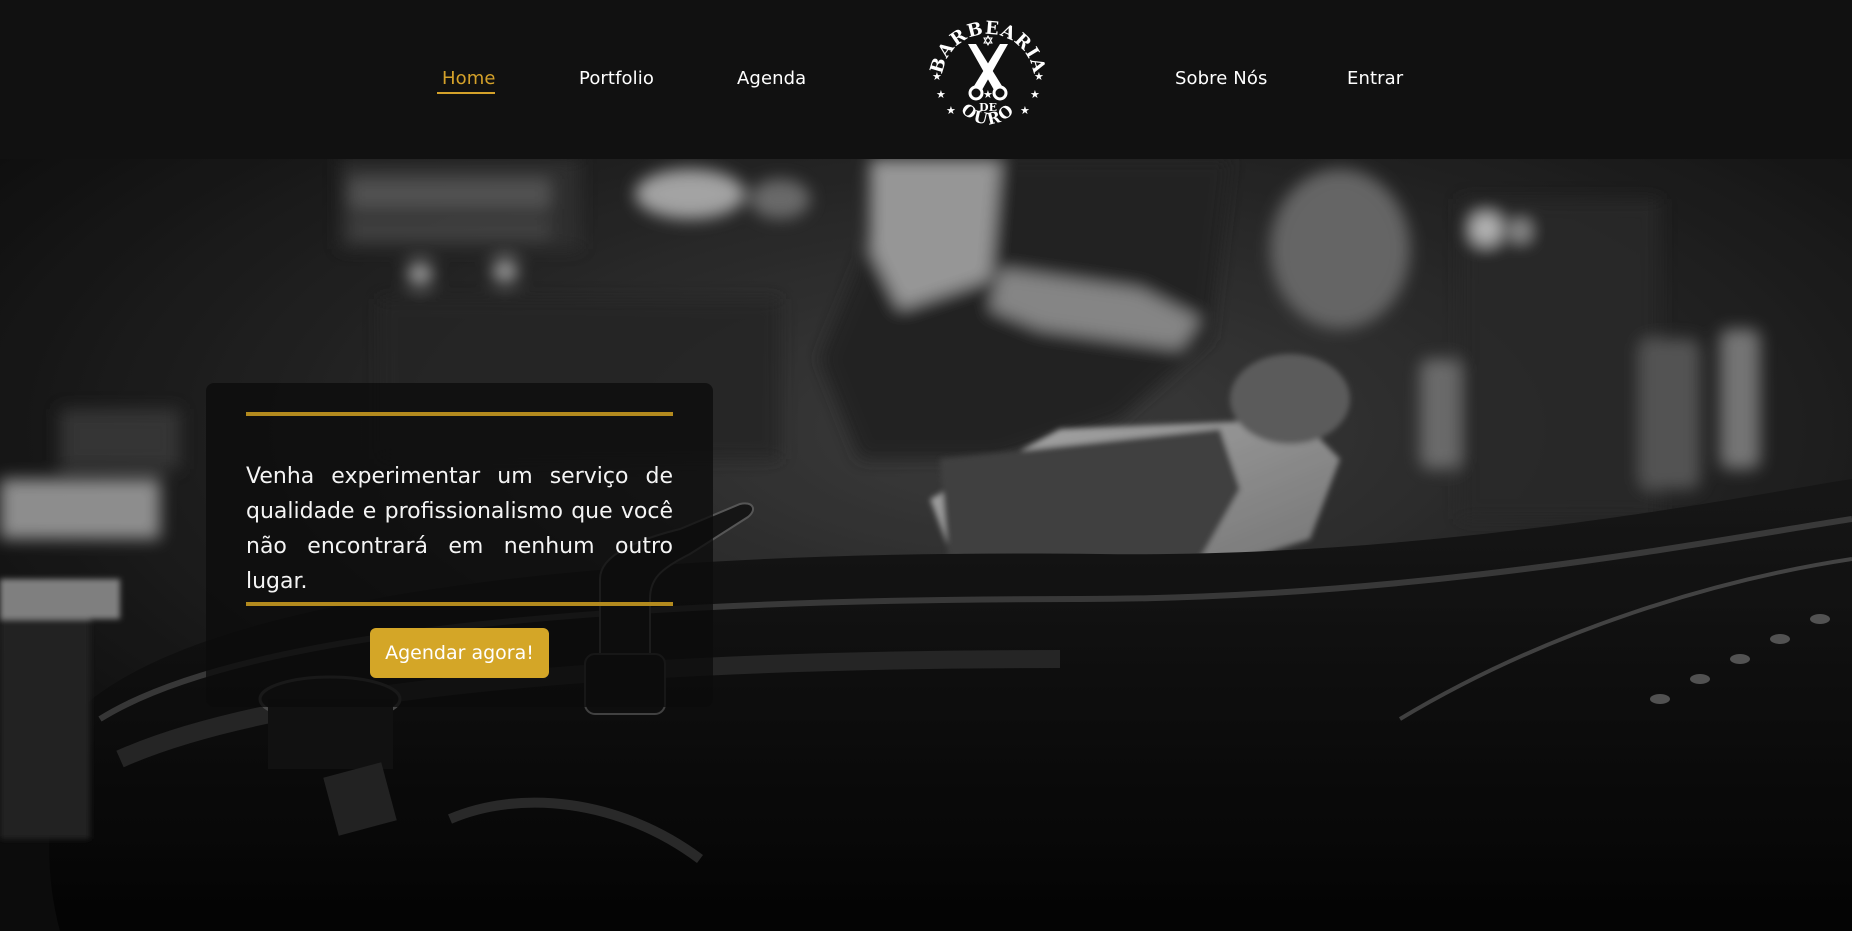 The image size is (1852, 931). I want to click on nav-sobre-nos: Sobre Nós, so click(1221, 78).